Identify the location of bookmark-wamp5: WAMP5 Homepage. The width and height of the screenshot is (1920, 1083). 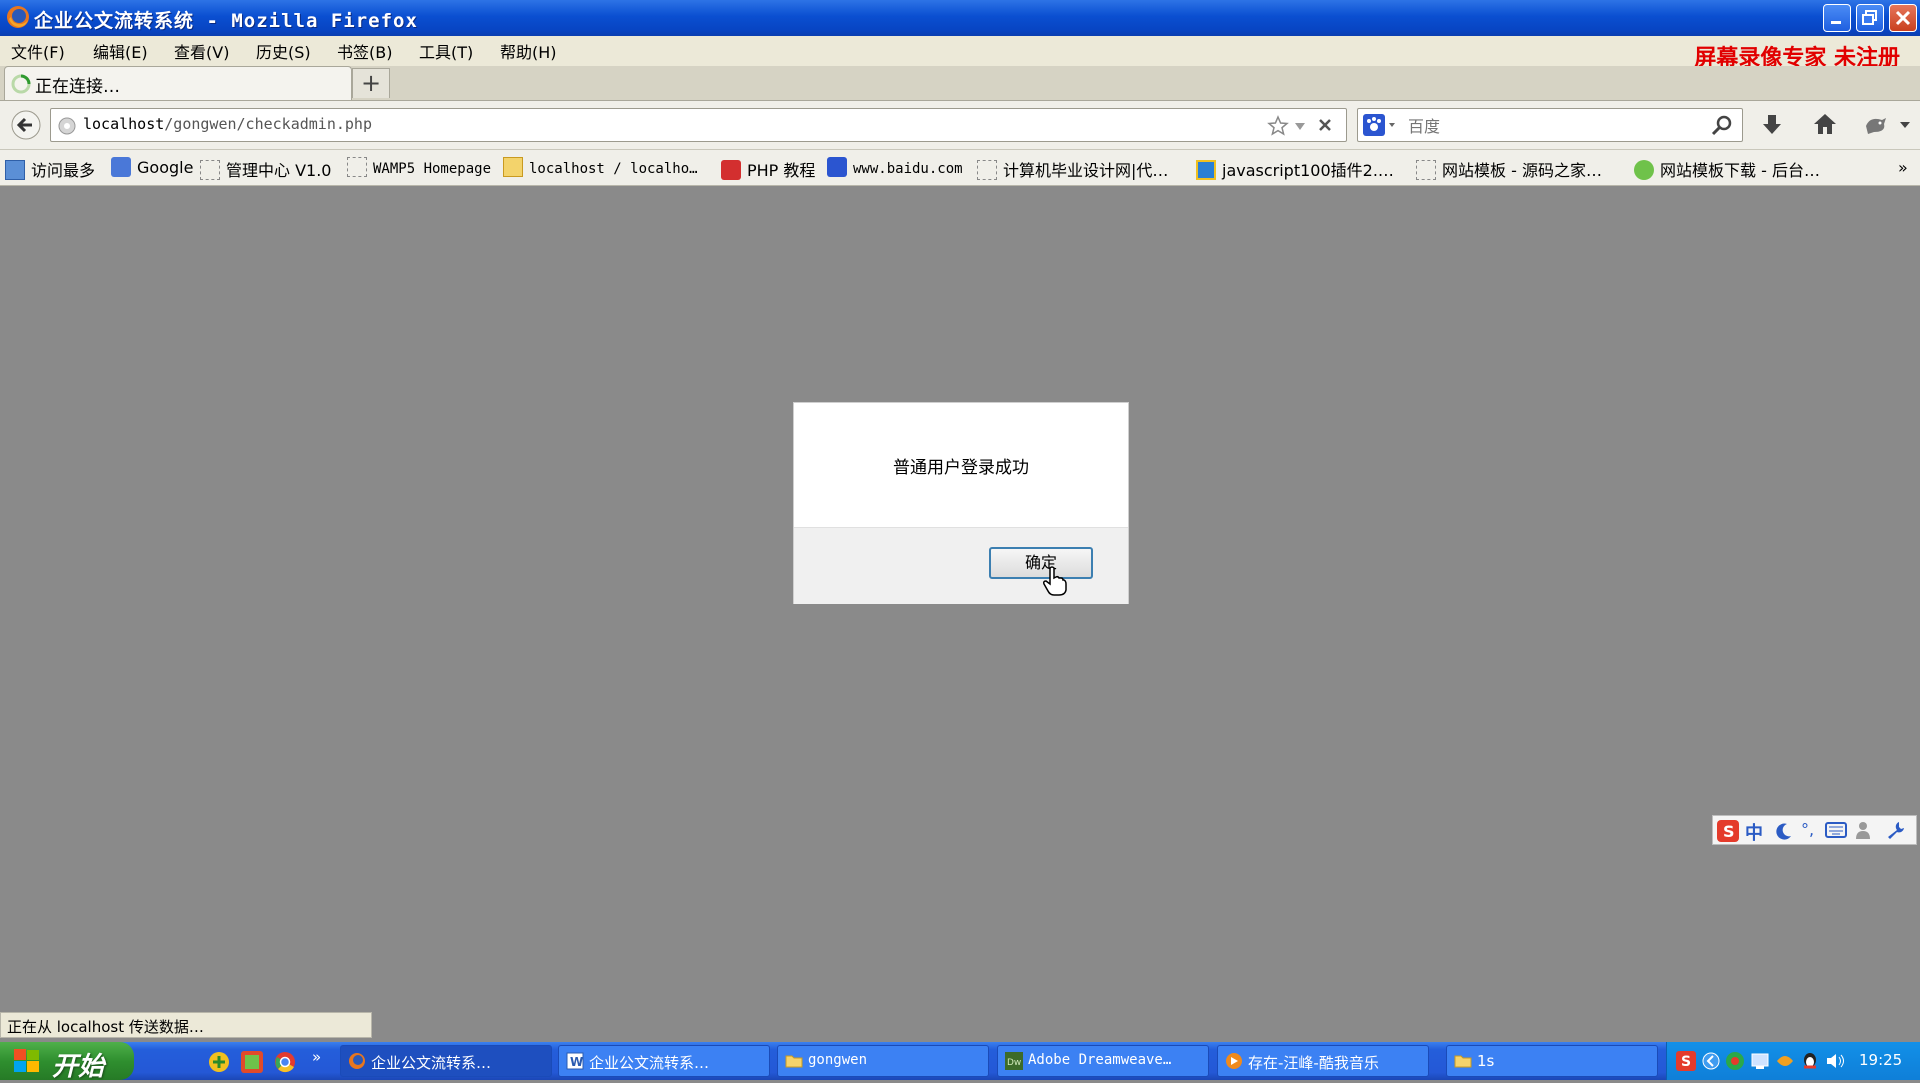
(419, 167).